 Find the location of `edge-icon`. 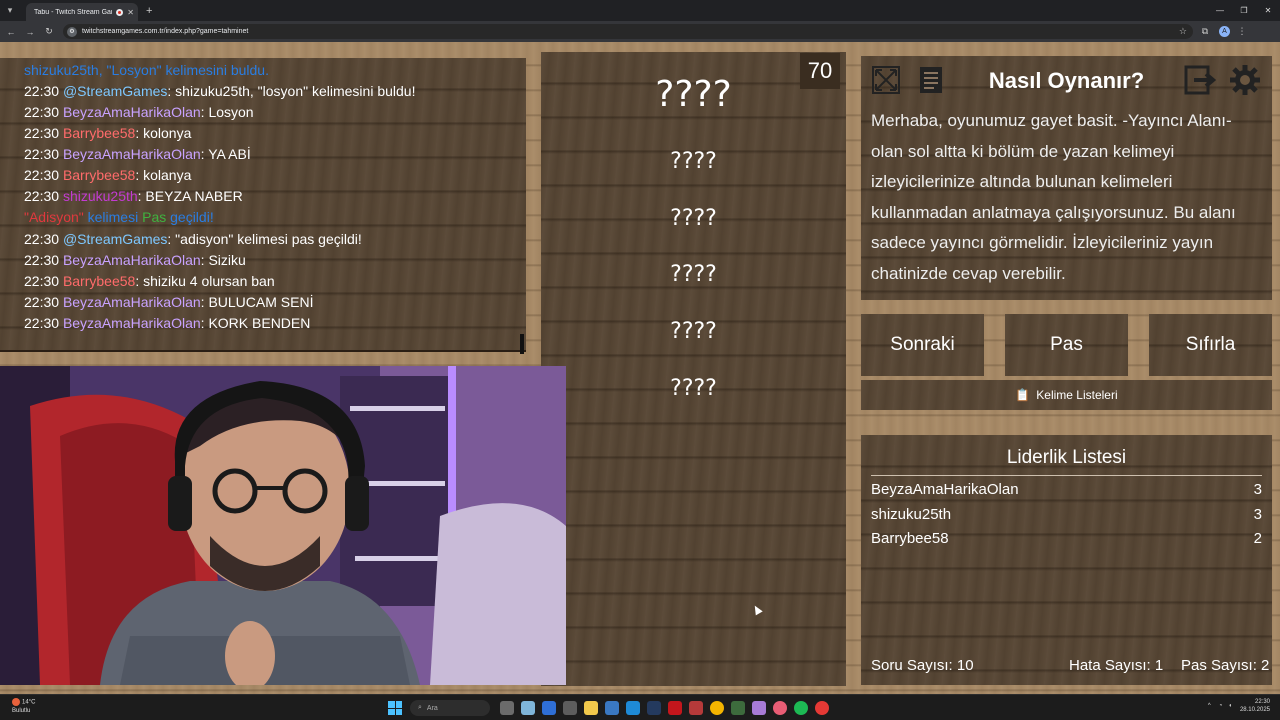

edge-icon is located at coordinates (632, 708).